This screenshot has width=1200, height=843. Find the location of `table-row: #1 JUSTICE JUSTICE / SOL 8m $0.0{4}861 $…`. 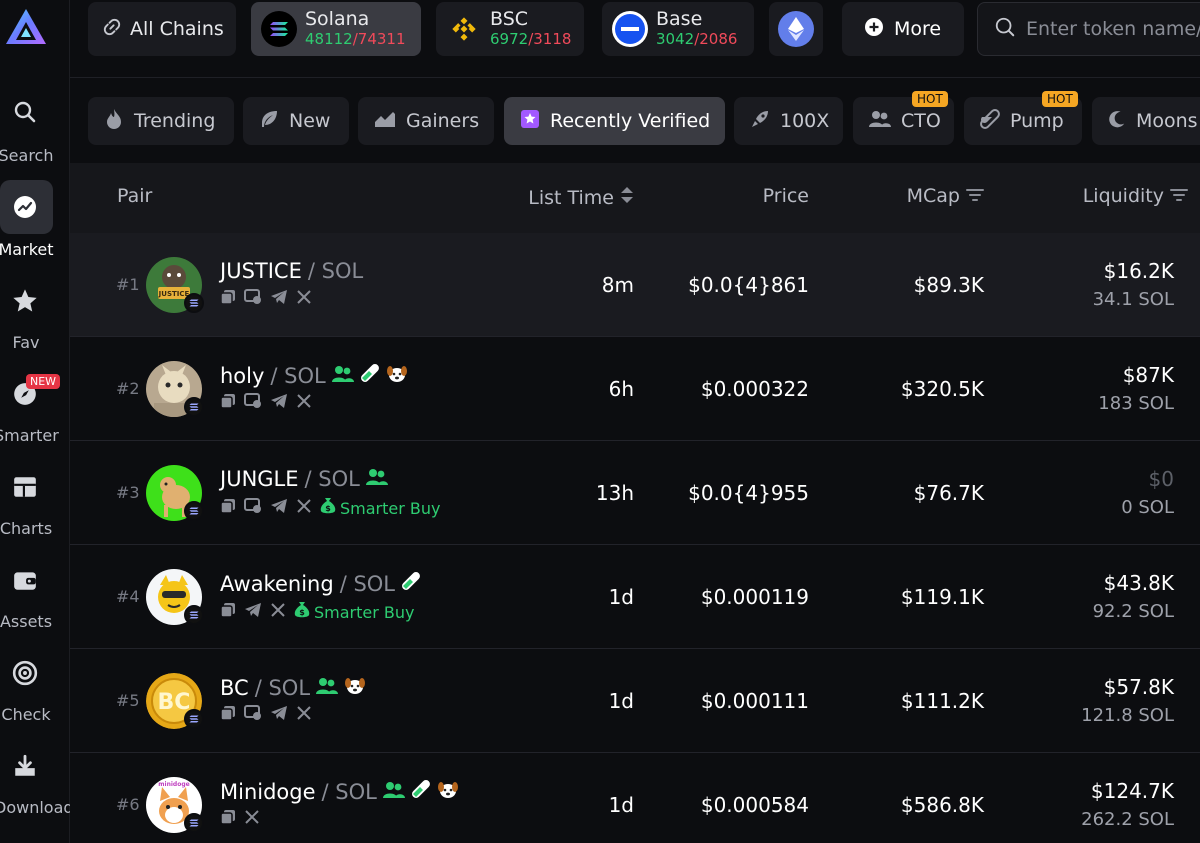

table-row: #1 JUSTICE JUSTICE / SOL 8m $0.0{4}861 $… is located at coordinates (635, 285).